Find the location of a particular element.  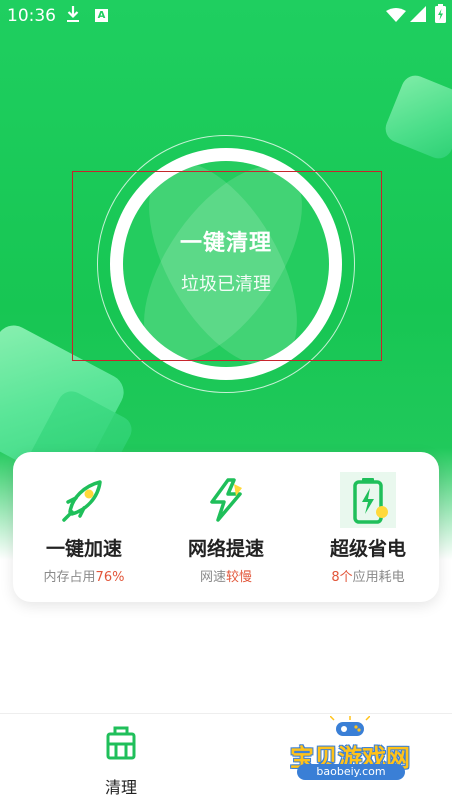

feature-name: 一键加速 is located at coordinates (83, 549).